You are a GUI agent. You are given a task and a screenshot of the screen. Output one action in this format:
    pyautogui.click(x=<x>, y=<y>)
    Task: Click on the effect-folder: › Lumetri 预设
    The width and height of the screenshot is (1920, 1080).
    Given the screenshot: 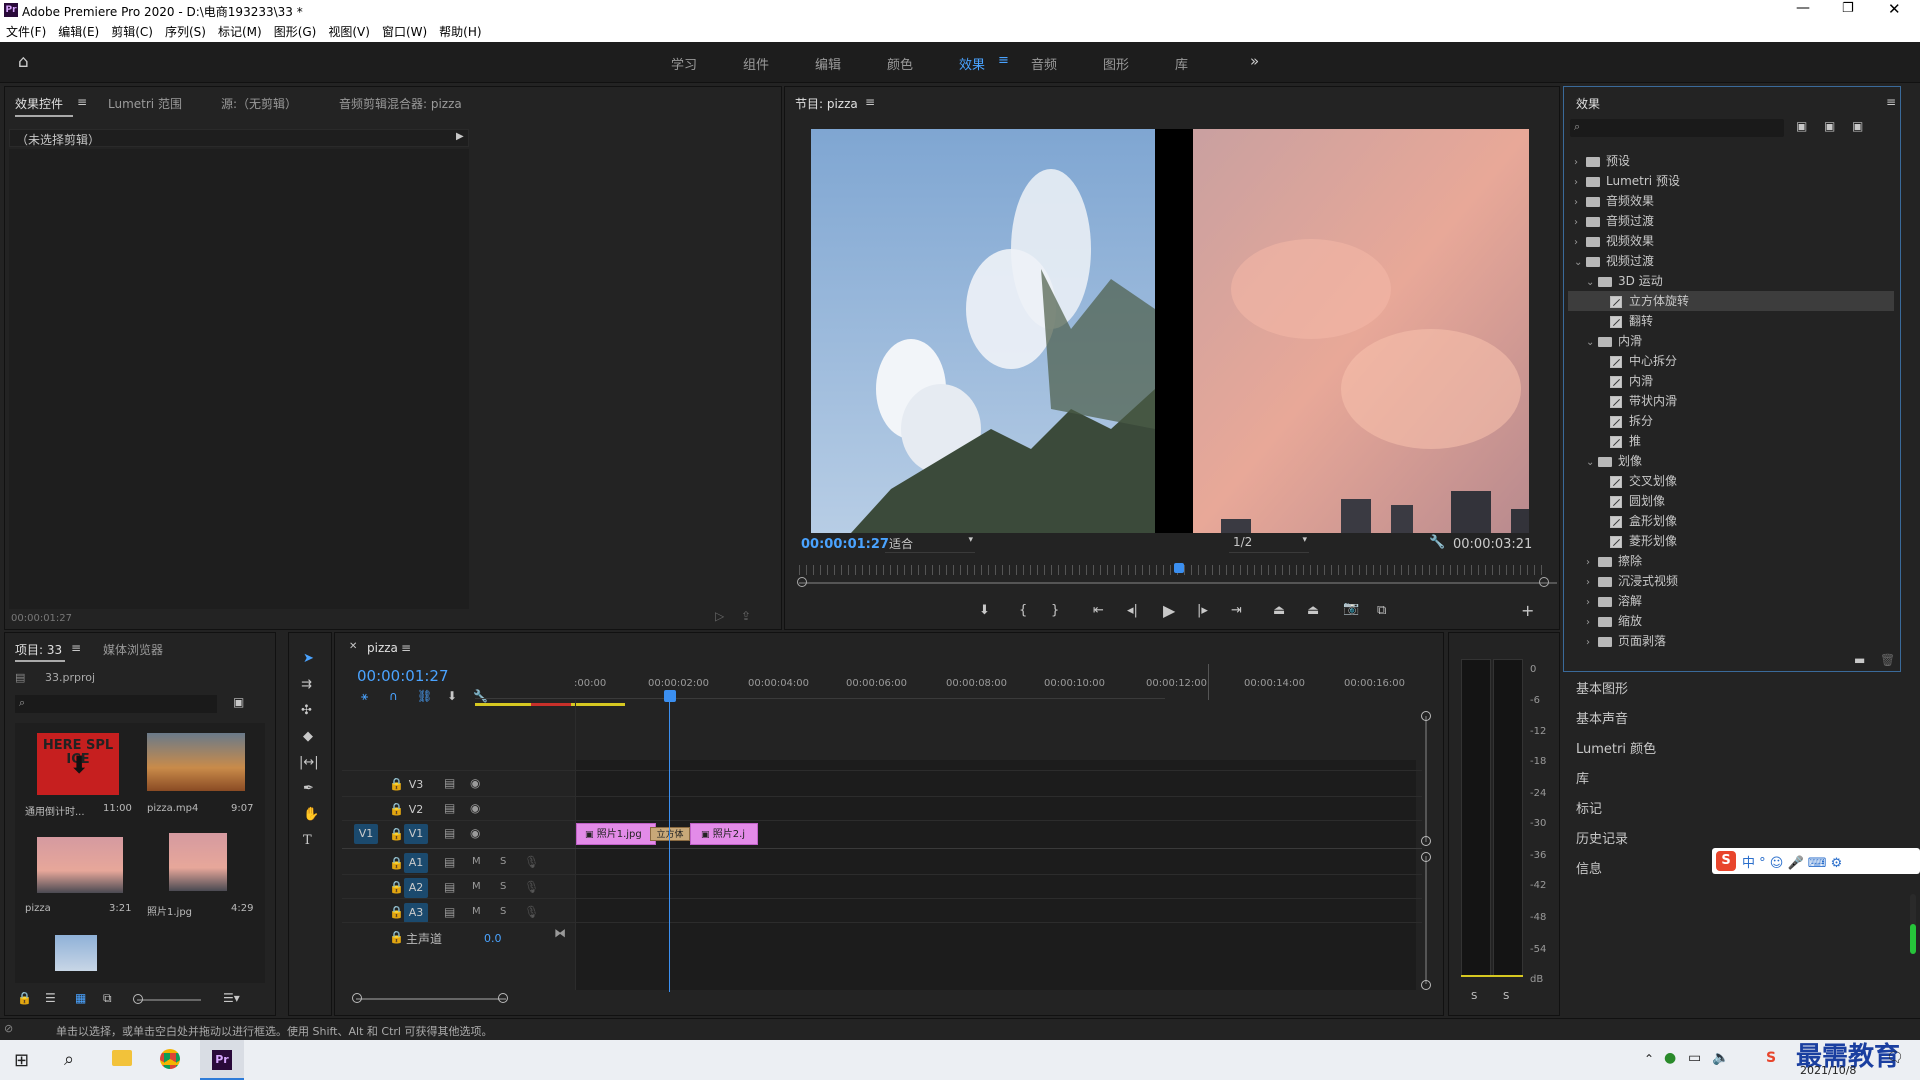 What is the action you would take?
    pyautogui.click(x=1731, y=181)
    